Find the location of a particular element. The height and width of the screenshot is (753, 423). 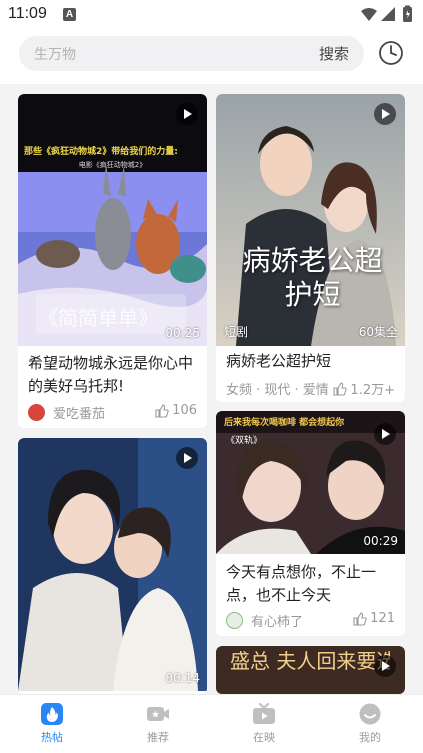

like-count-value: 1.2万+ is located at coordinates (372, 390).